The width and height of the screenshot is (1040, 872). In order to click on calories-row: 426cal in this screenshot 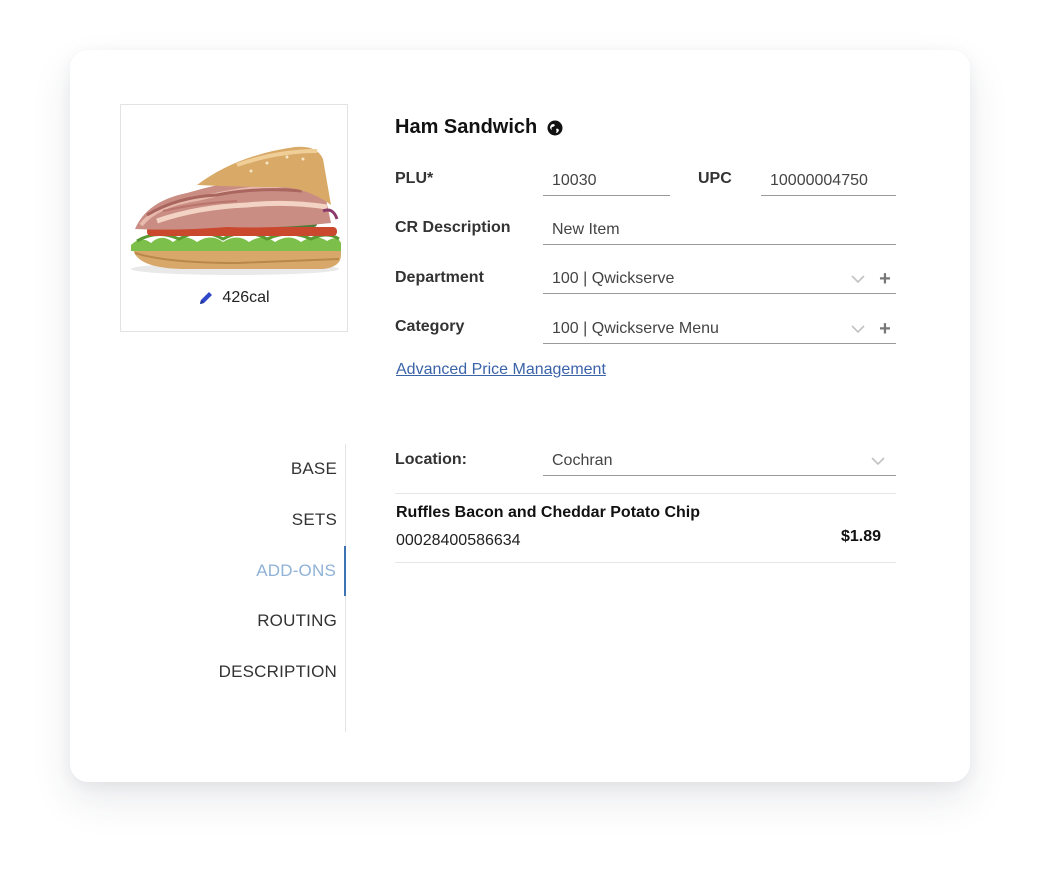, I will do `click(234, 298)`.